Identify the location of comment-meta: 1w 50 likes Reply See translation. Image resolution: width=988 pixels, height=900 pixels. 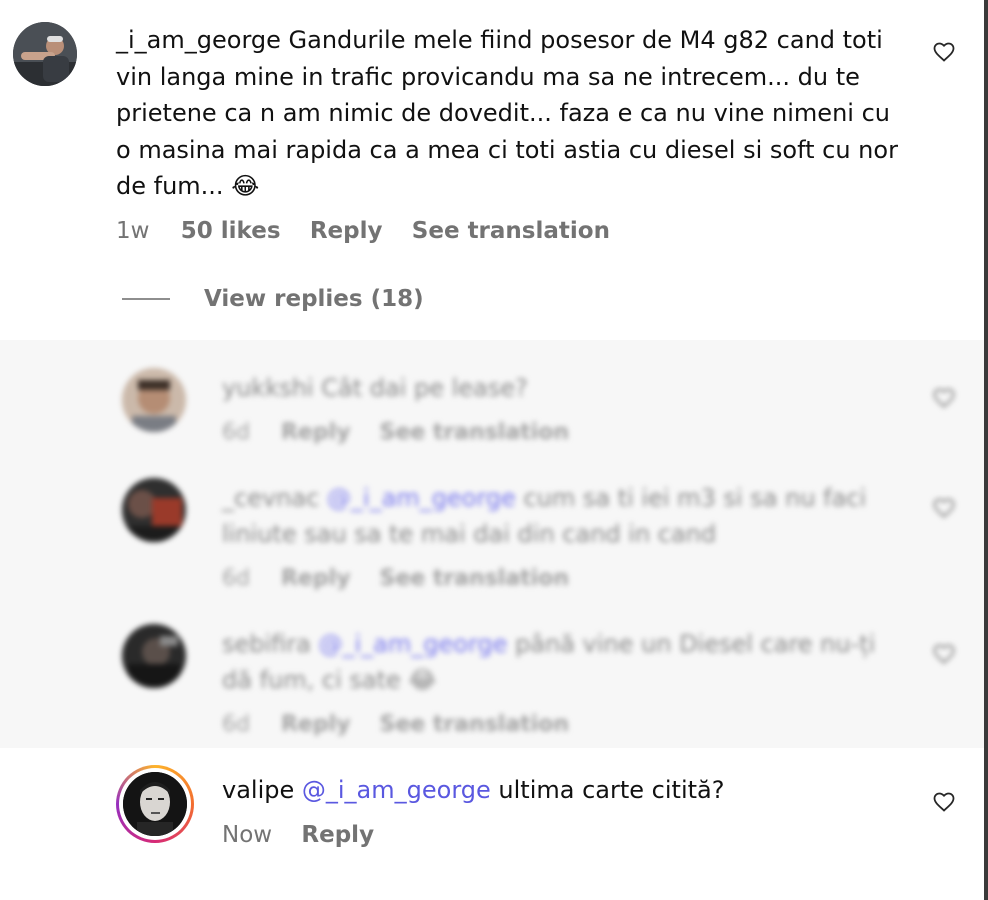
(374, 231).